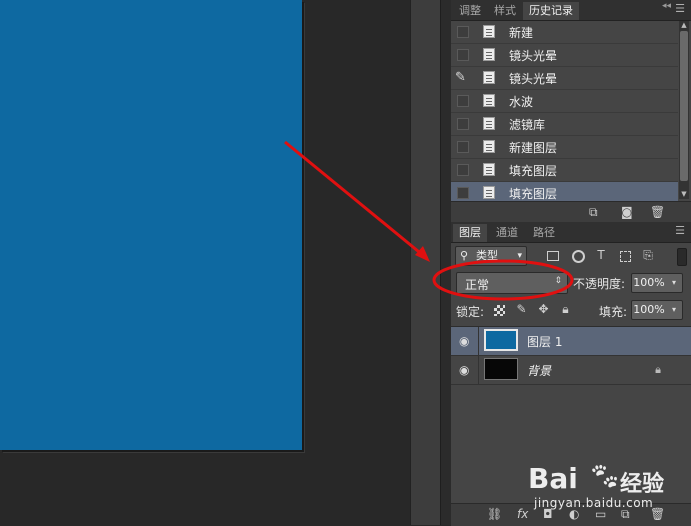  Describe the element at coordinates (512, 283) in the screenshot. I see `blend-mode-select: 正常 ⇕` at that location.